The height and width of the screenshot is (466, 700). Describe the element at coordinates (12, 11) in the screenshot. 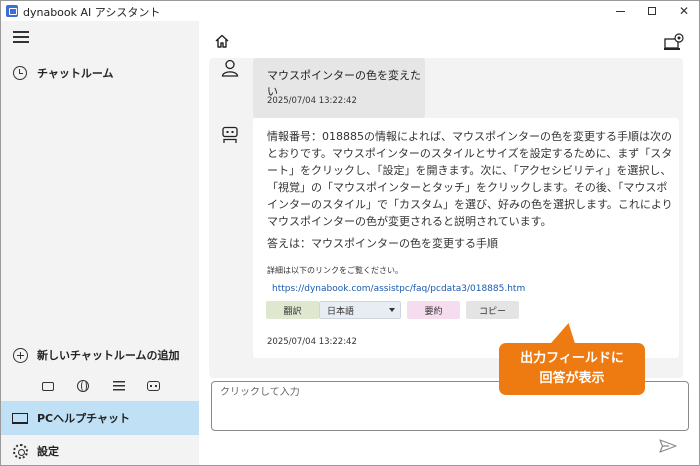

I see `app-logo-icon` at that location.